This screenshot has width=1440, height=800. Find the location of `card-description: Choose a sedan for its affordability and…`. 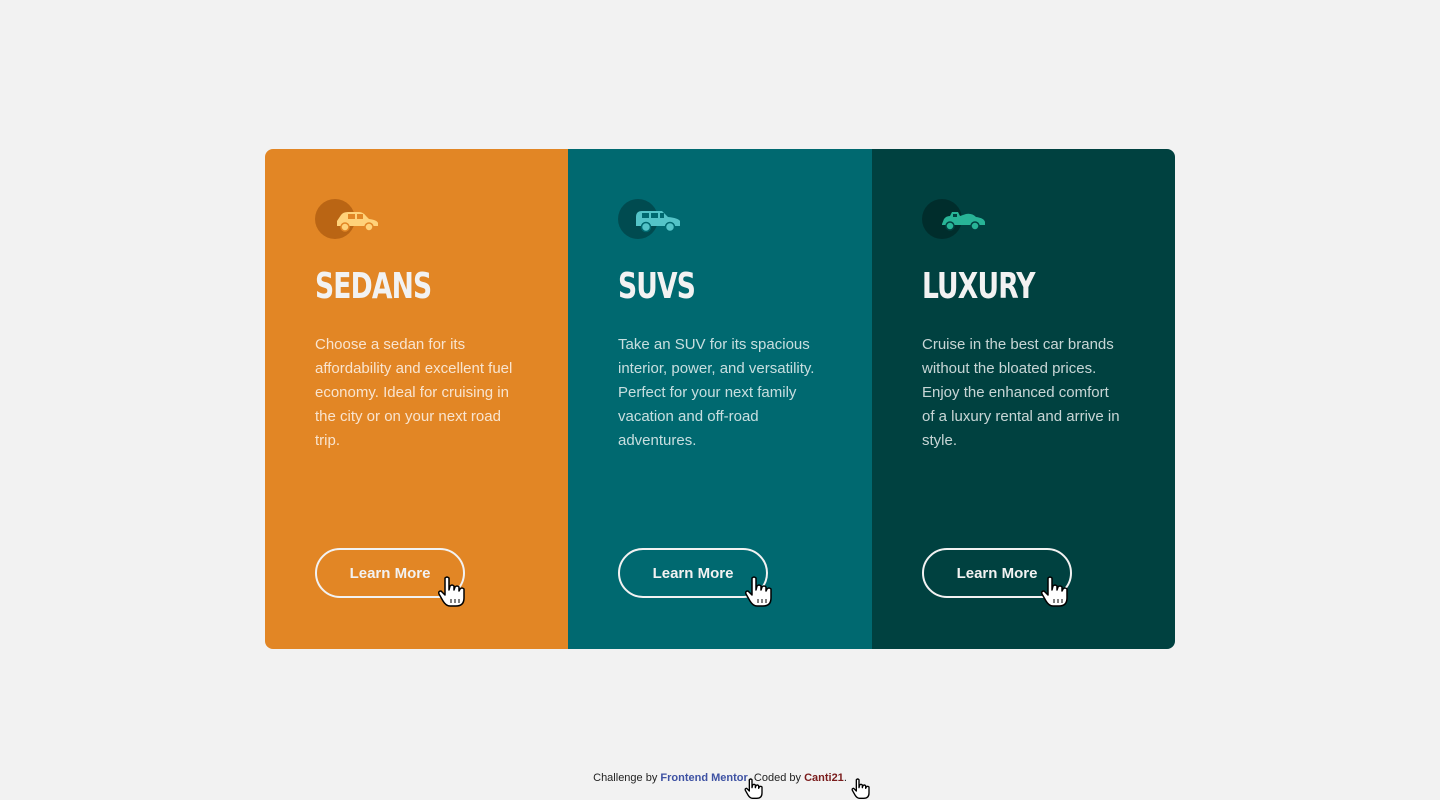

card-description: Choose a sedan for its affordability and… is located at coordinates (414, 392).